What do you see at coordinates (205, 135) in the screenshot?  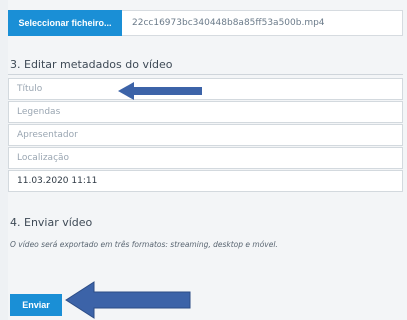 I see `presenter-input: Apresentador` at bounding box center [205, 135].